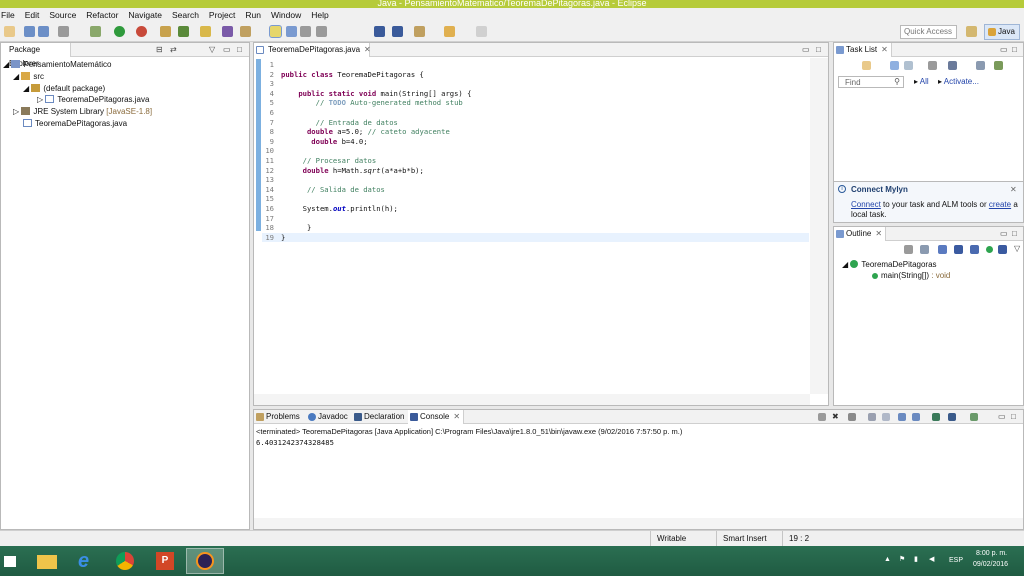 The width and height of the screenshot is (1024, 576). I want to click on menu-project: Project, so click(222, 15).